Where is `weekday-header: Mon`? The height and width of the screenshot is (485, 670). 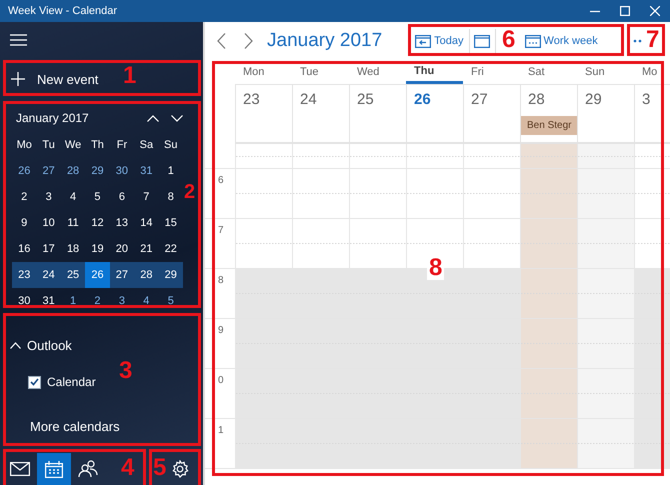 weekday-header: Mon is located at coordinates (254, 72).